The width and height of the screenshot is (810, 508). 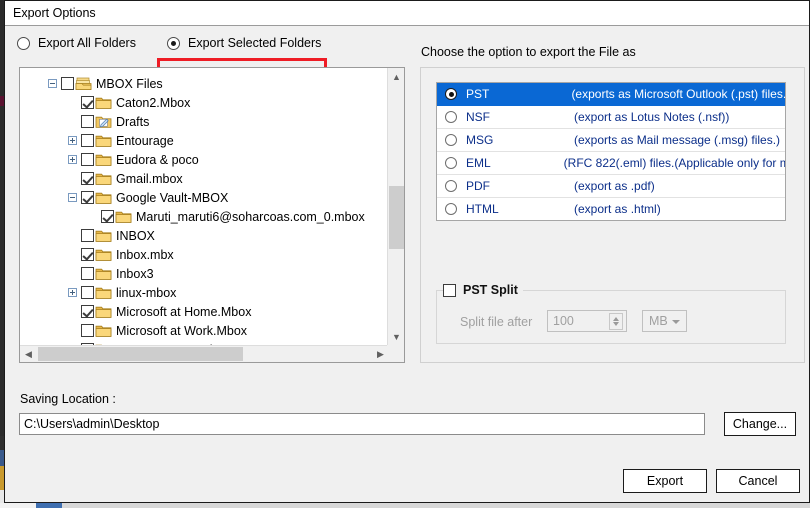 I want to click on tree-item: Eudora & poco, so click(x=109, y=159).